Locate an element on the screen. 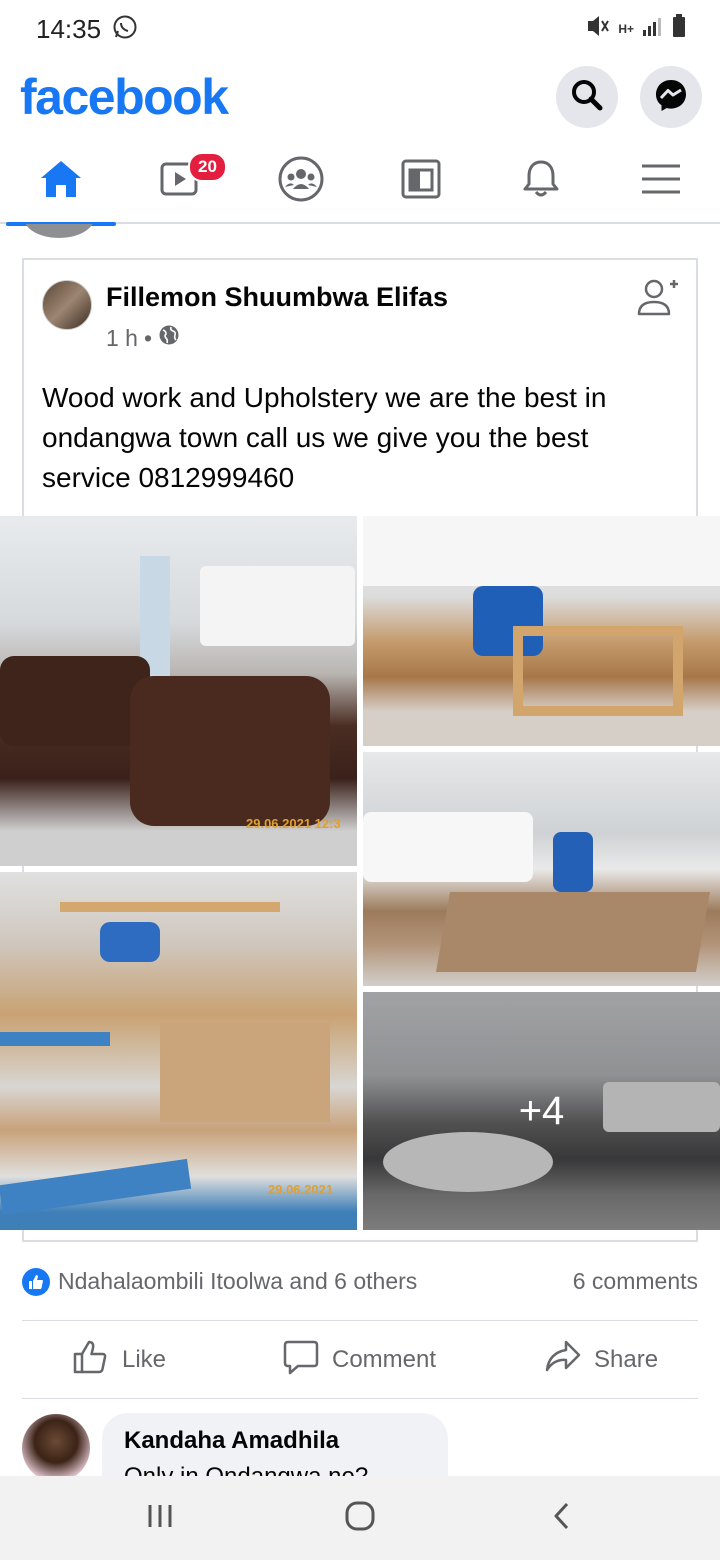 The width and height of the screenshot is (720, 1560). home-circle-icon is located at coordinates (360, 1518).